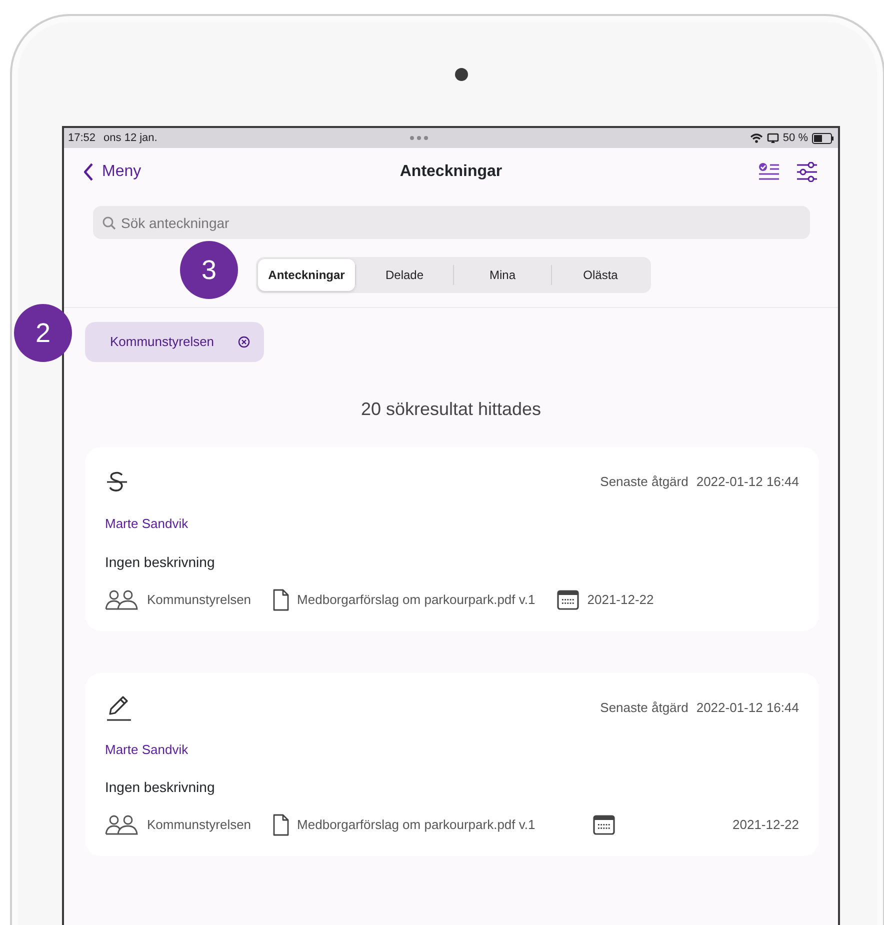 Image resolution: width=884 pixels, height=925 pixels. I want to click on status-date: ons 12 jan., so click(131, 138).